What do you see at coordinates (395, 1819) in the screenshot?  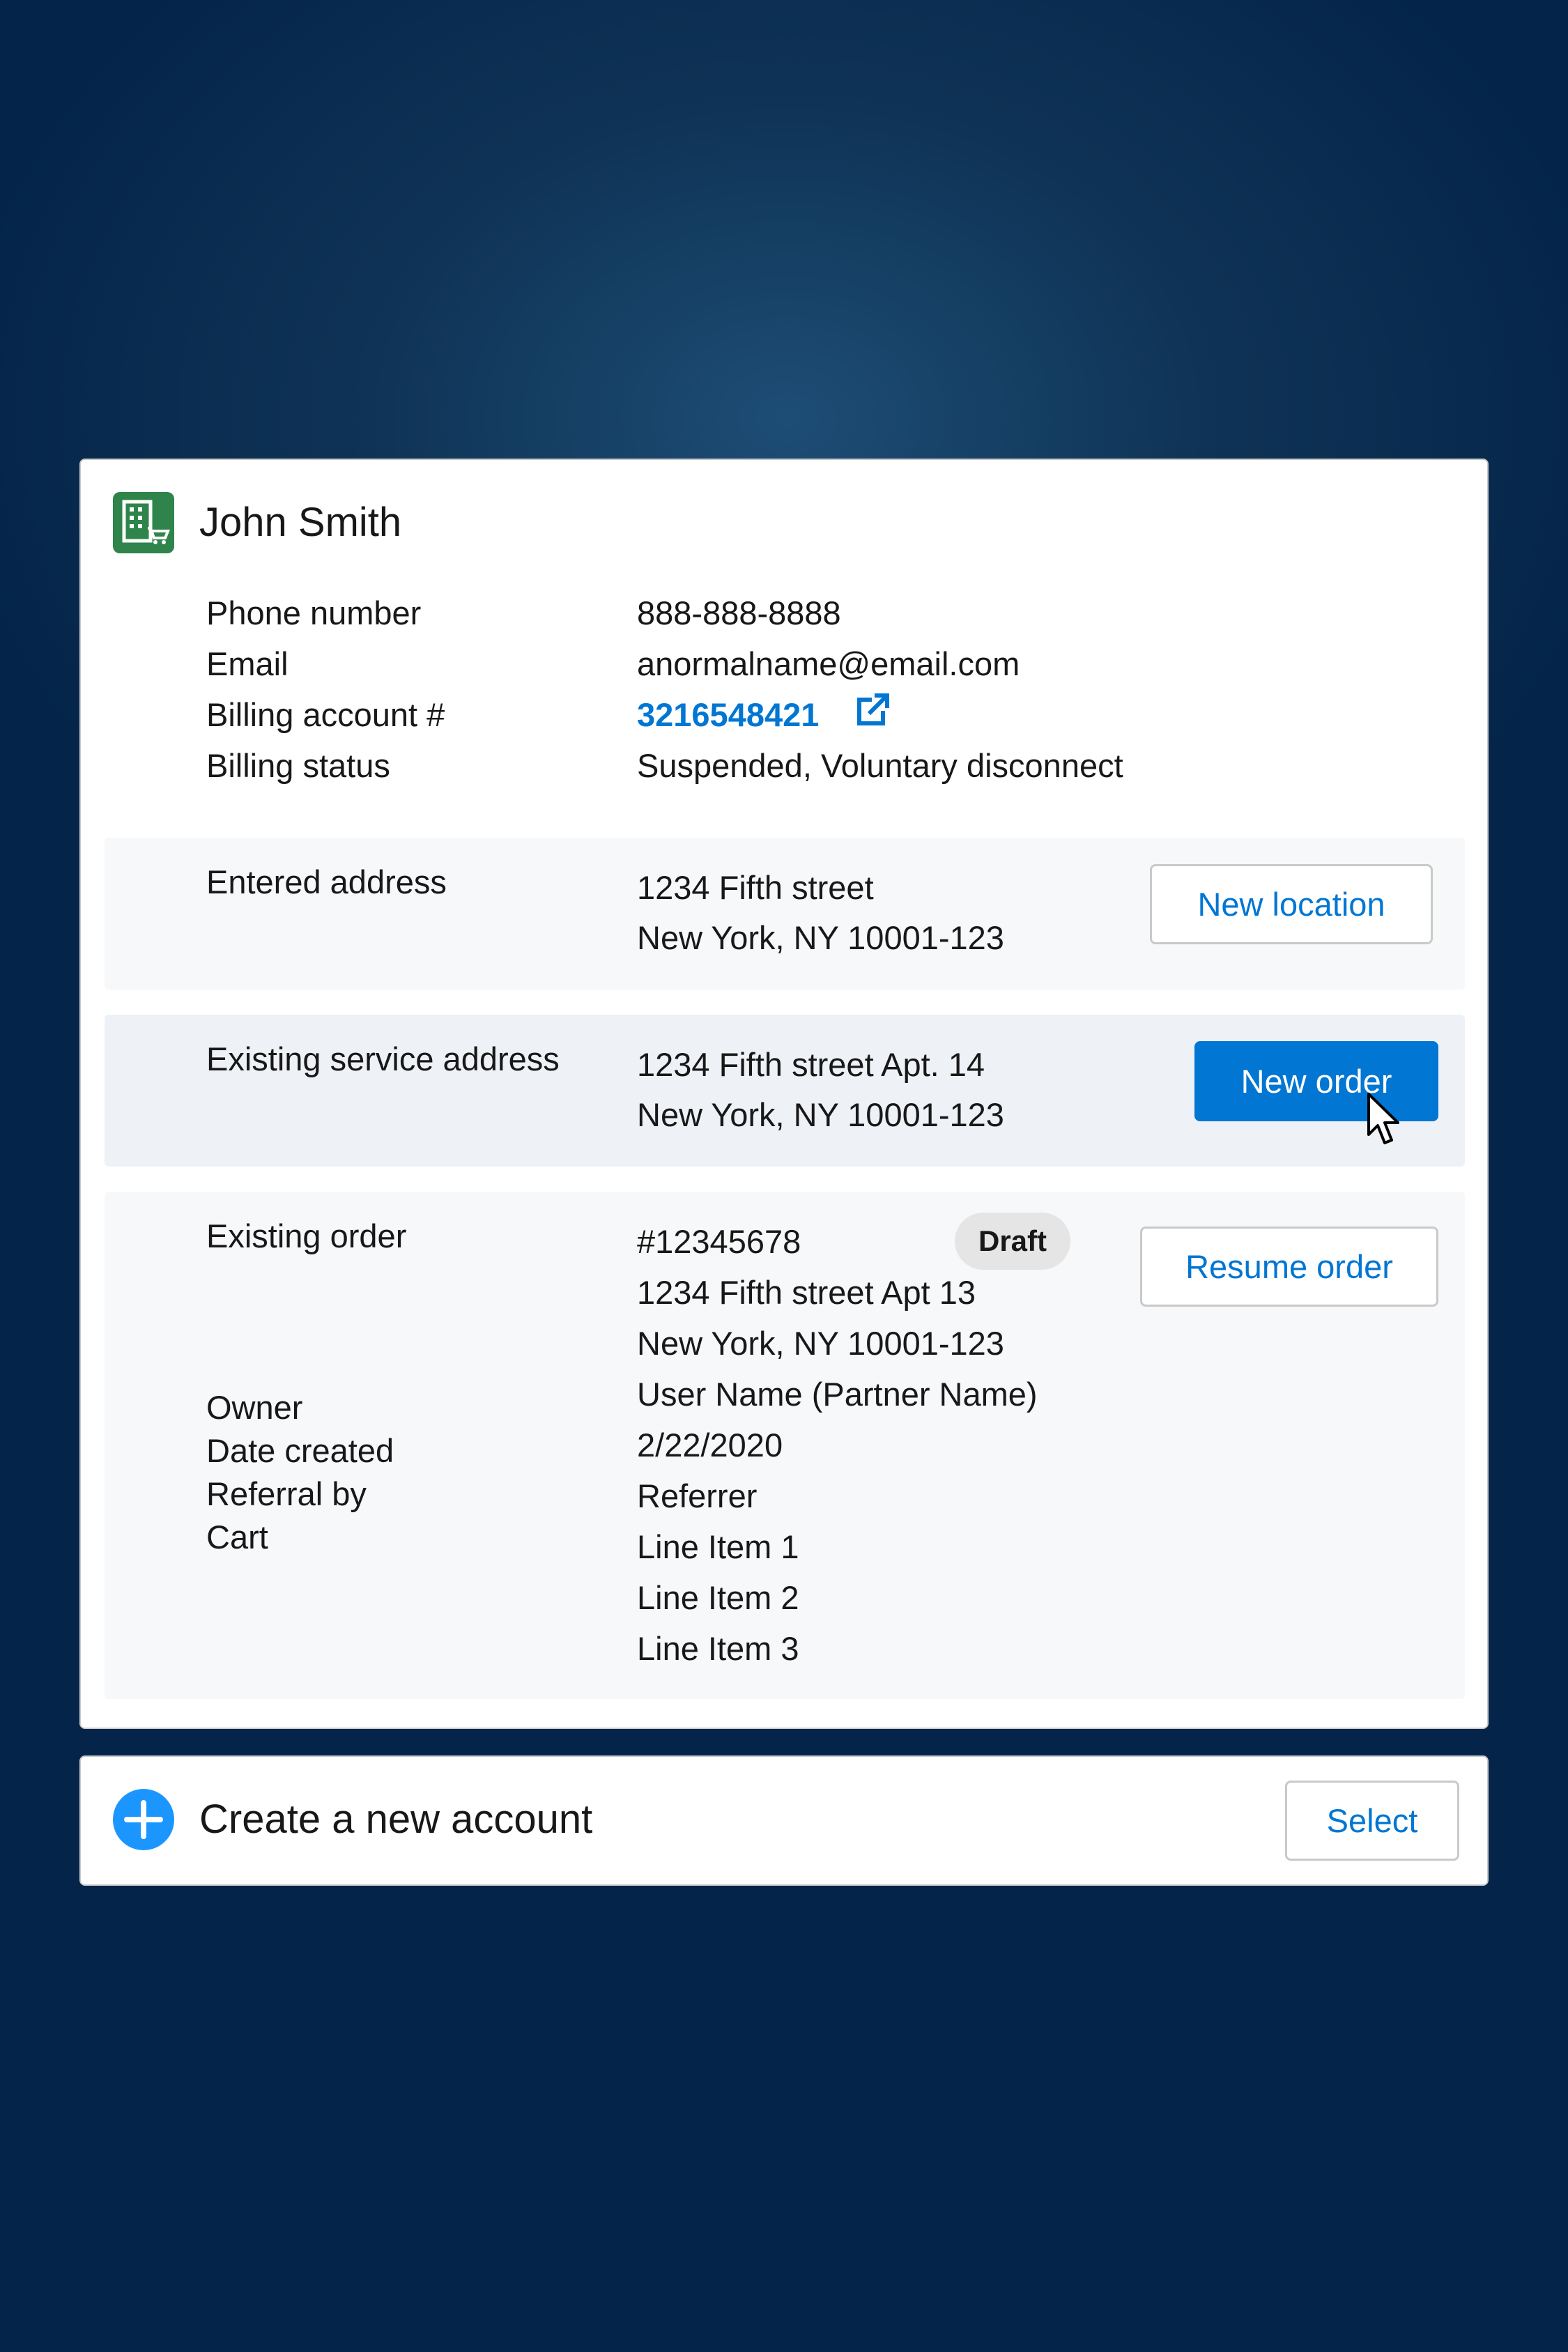 I see `create-account-title: Create a new account` at bounding box center [395, 1819].